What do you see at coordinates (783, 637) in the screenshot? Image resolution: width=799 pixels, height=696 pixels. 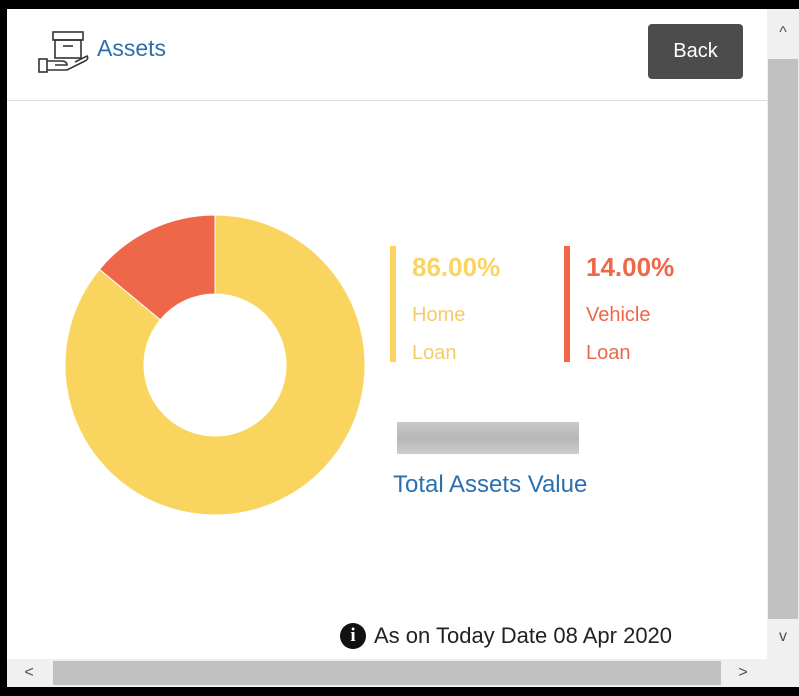 I see `scroll-down-arrow: v` at bounding box center [783, 637].